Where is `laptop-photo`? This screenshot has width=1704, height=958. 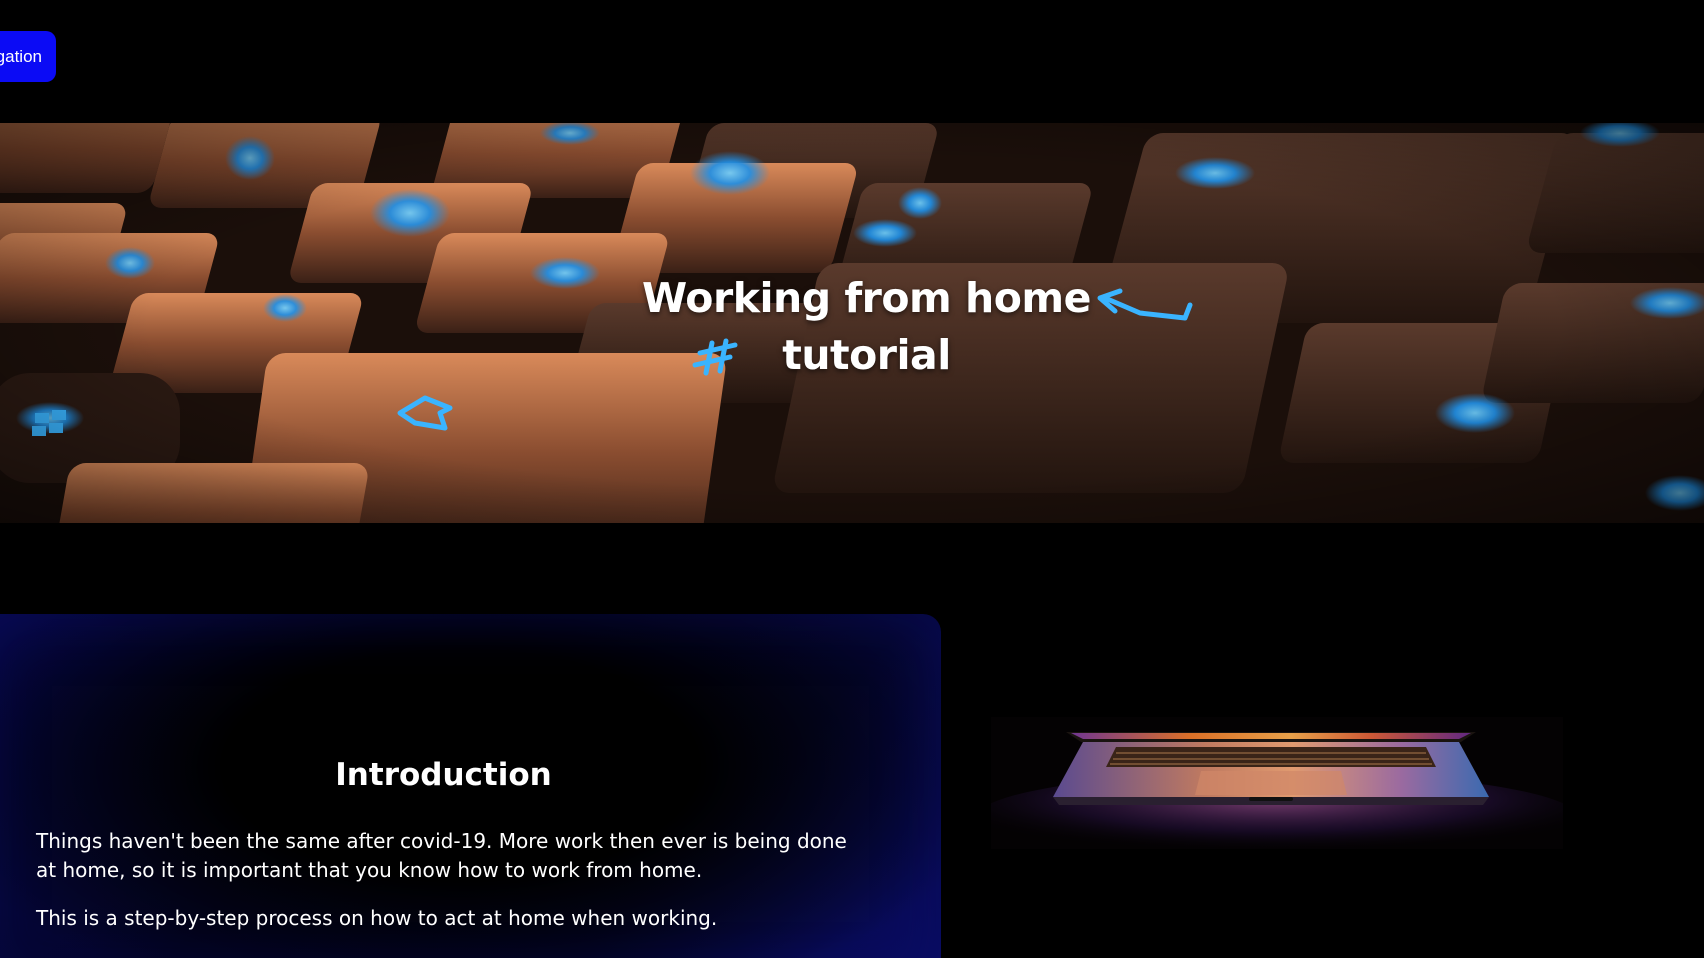 laptop-photo is located at coordinates (1277, 783).